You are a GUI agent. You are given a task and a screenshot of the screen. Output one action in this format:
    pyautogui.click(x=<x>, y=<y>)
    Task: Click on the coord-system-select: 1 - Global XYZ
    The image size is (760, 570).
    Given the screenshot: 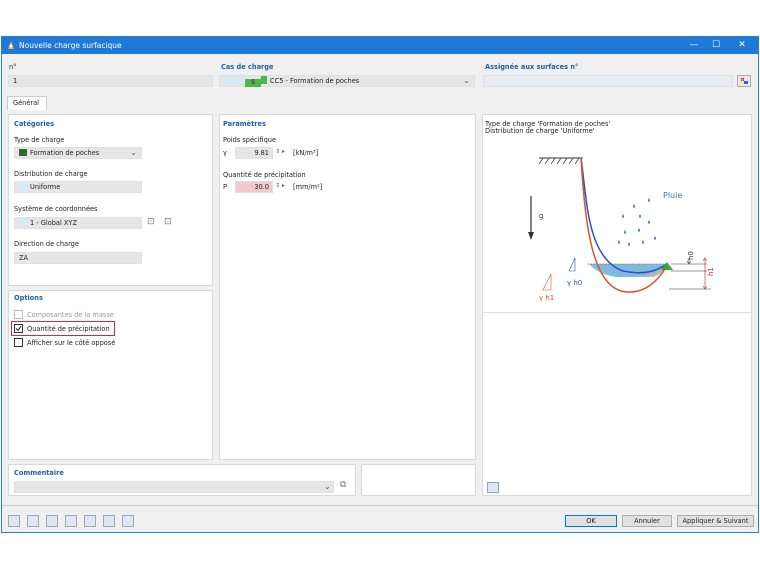 What is the action you would take?
    pyautogui.click(x=78, y=223)
    